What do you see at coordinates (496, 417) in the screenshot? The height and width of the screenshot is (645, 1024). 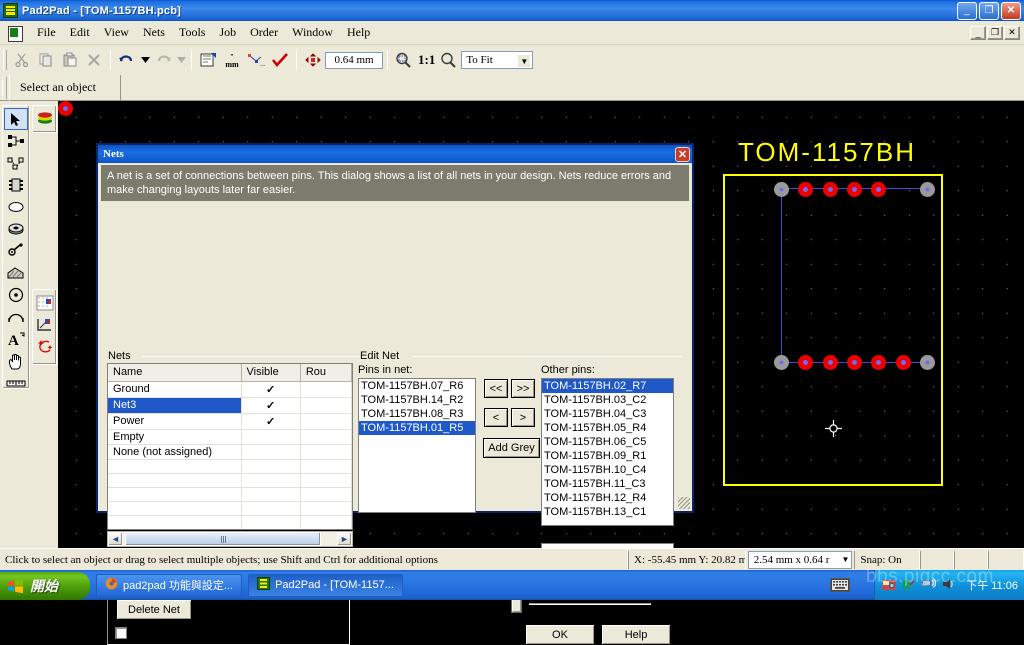 I see `move-one-left-button: <` at bounding box center [496, 417].